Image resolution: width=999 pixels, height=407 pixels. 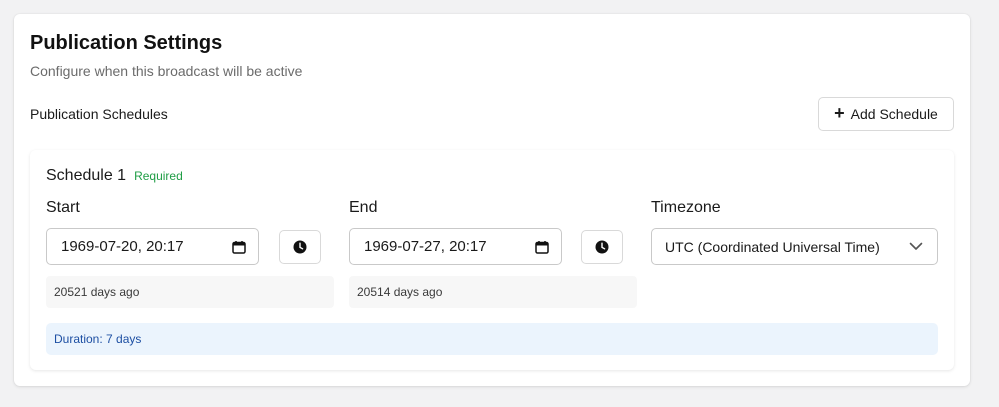 I want to click on end-datetime-input: 1969-07-27, 20:17, so click(x=455, y=246).